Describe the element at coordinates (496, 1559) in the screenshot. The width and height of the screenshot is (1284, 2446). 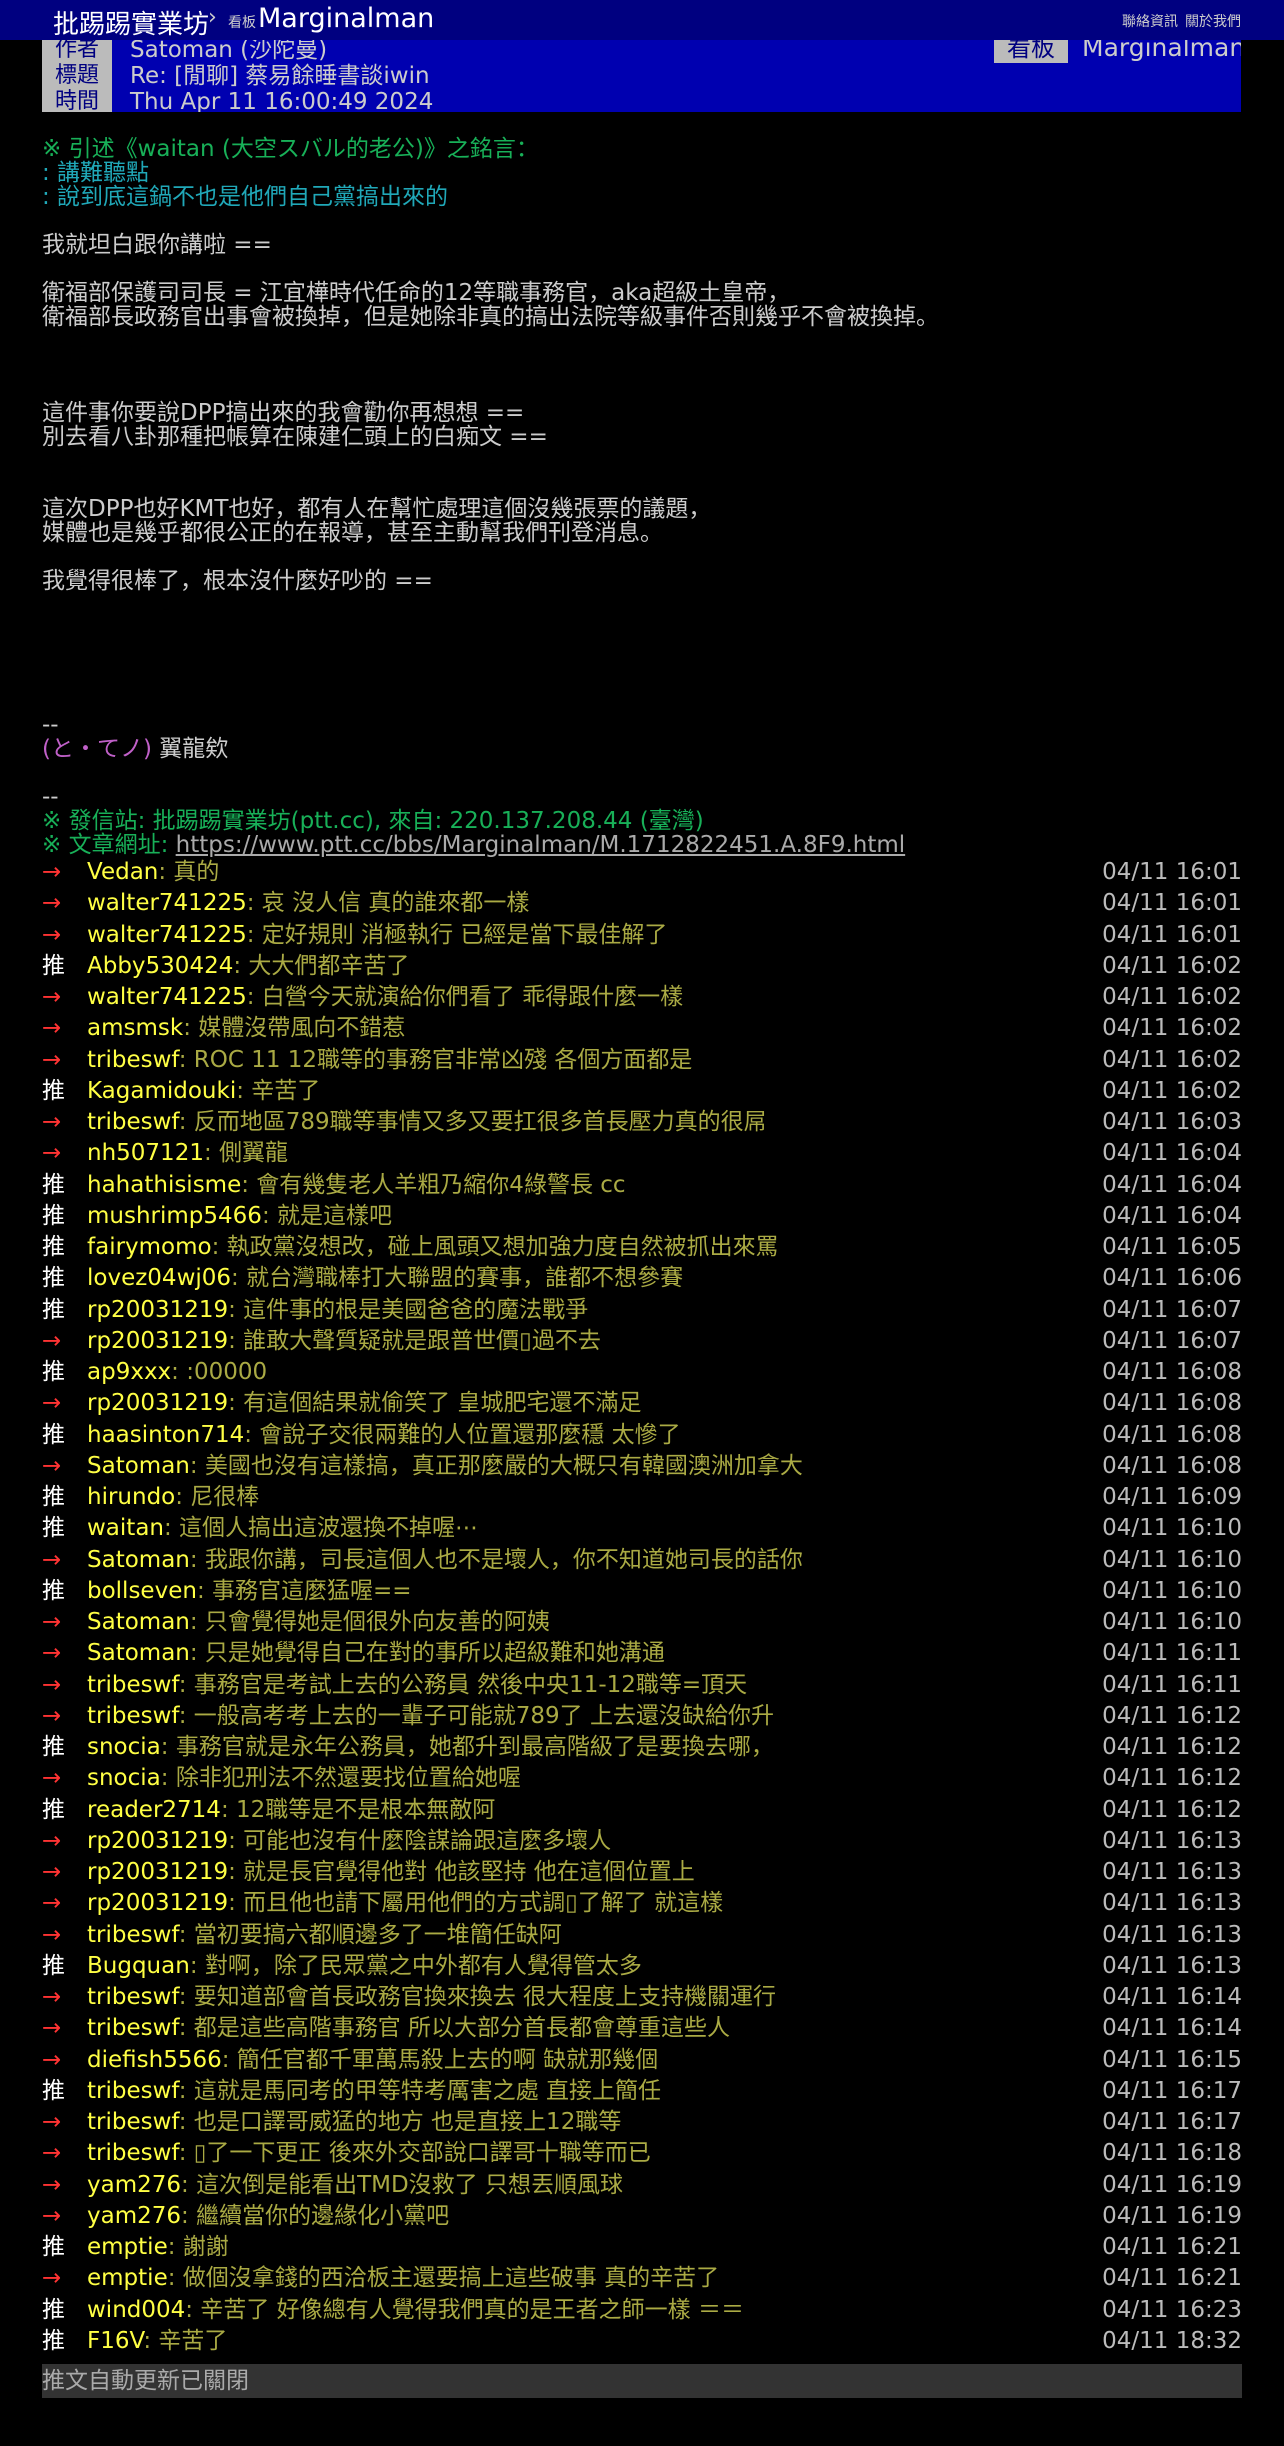
I see `push-content: : 我跟你講，司長這個人也不是壞人，你不知道她司長的話你` at that location.